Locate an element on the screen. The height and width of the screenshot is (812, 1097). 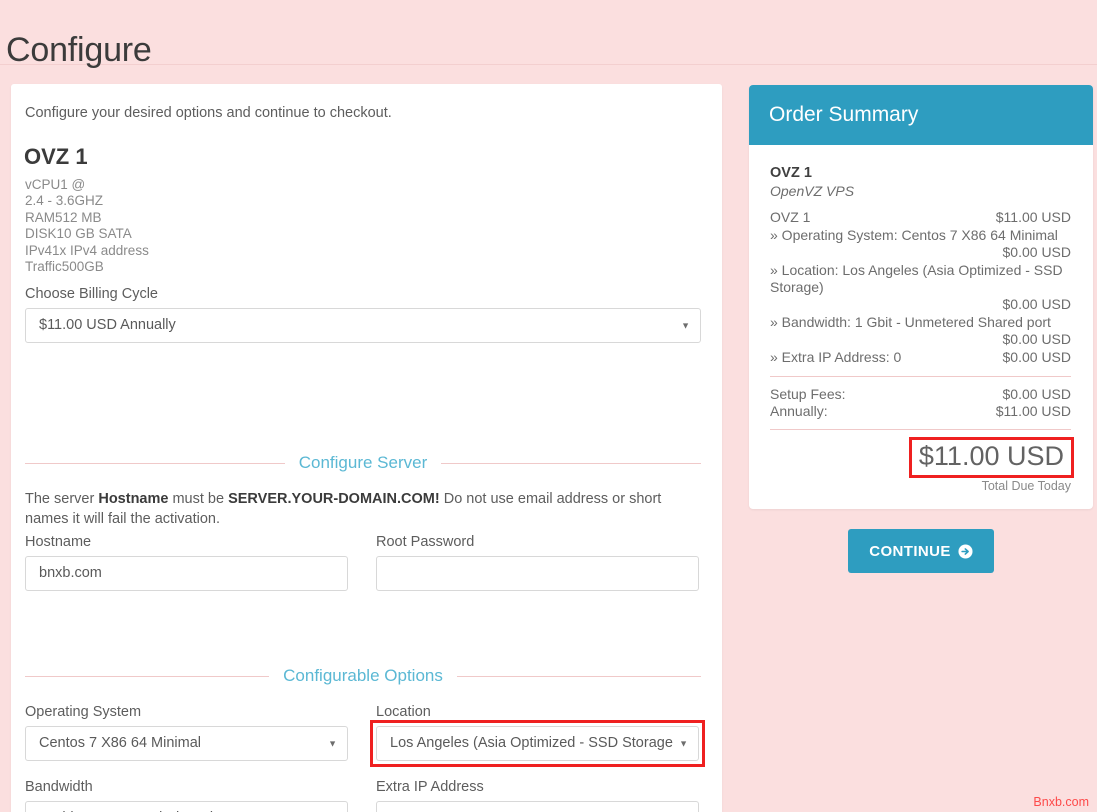
configure-server-title: Configure Server is located at coordinates (363, 462).